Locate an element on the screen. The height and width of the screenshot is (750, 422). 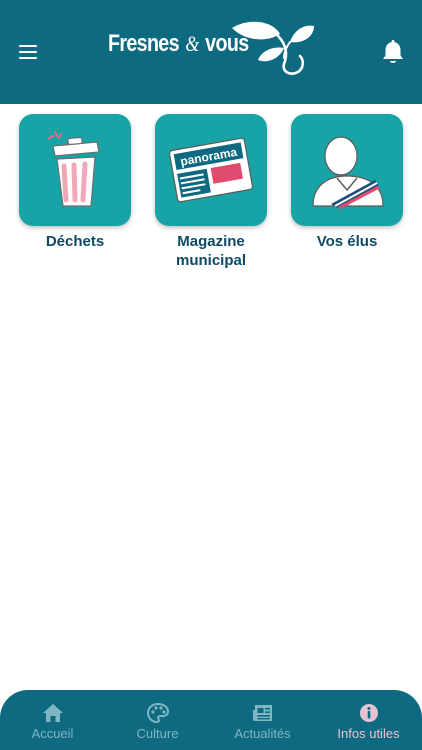
tile-elus: Vos élus is located at coordinates (347, 182).